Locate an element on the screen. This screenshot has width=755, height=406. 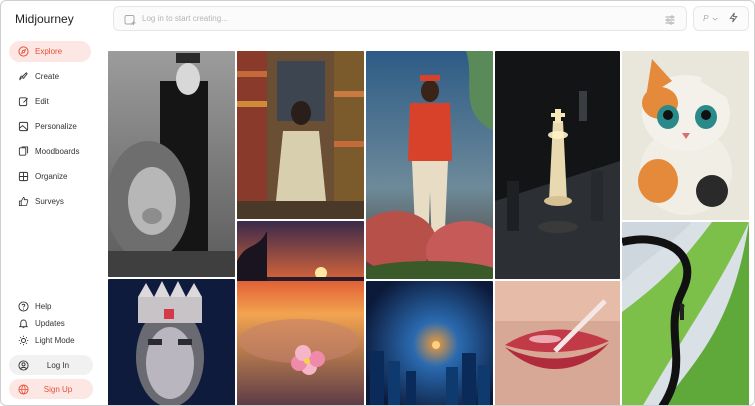
nav-label: Personalize is located at coordinates (56, 126).